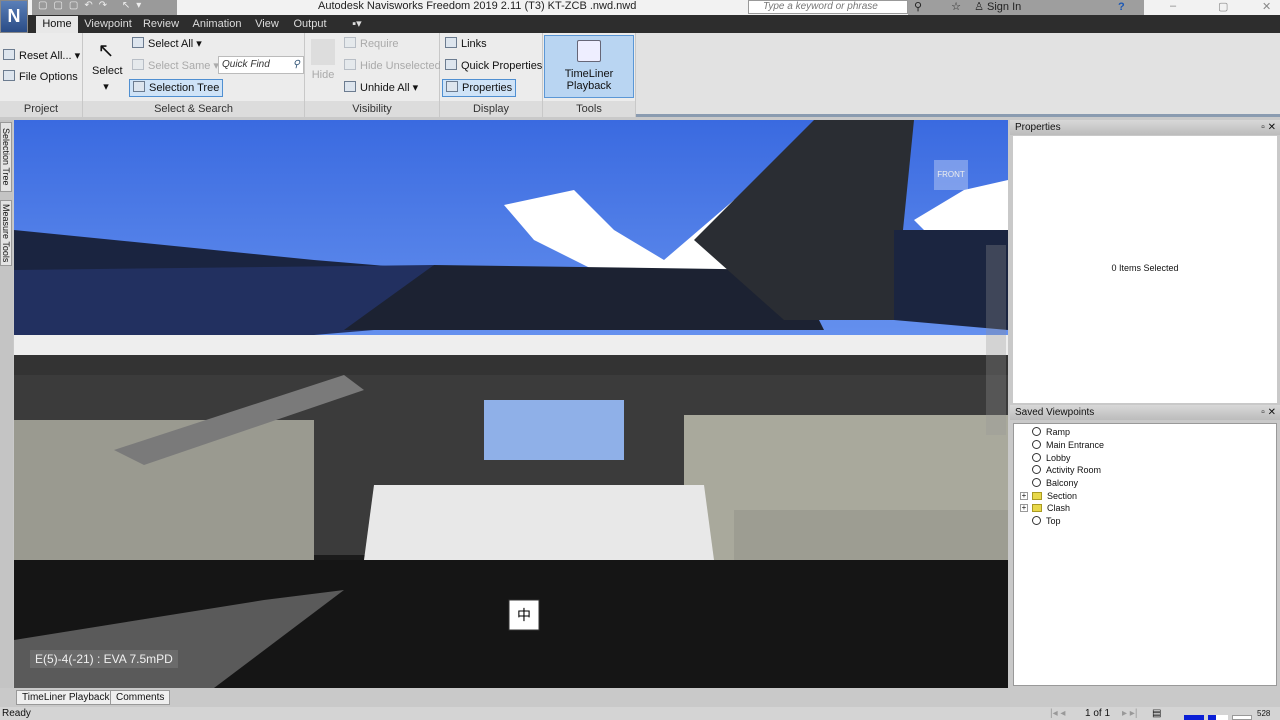 The height and width of the screenshot is (720, 1280). I want to click on memory-value: 528, so click(1264, 713).